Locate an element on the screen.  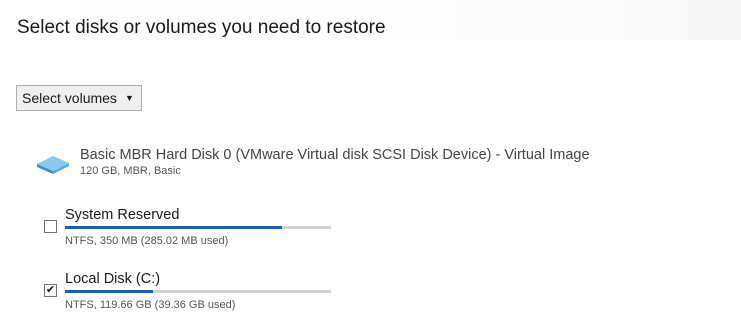
select-volumes-dropdown: Select volumes ▼ is located at coordinates (79, 98).